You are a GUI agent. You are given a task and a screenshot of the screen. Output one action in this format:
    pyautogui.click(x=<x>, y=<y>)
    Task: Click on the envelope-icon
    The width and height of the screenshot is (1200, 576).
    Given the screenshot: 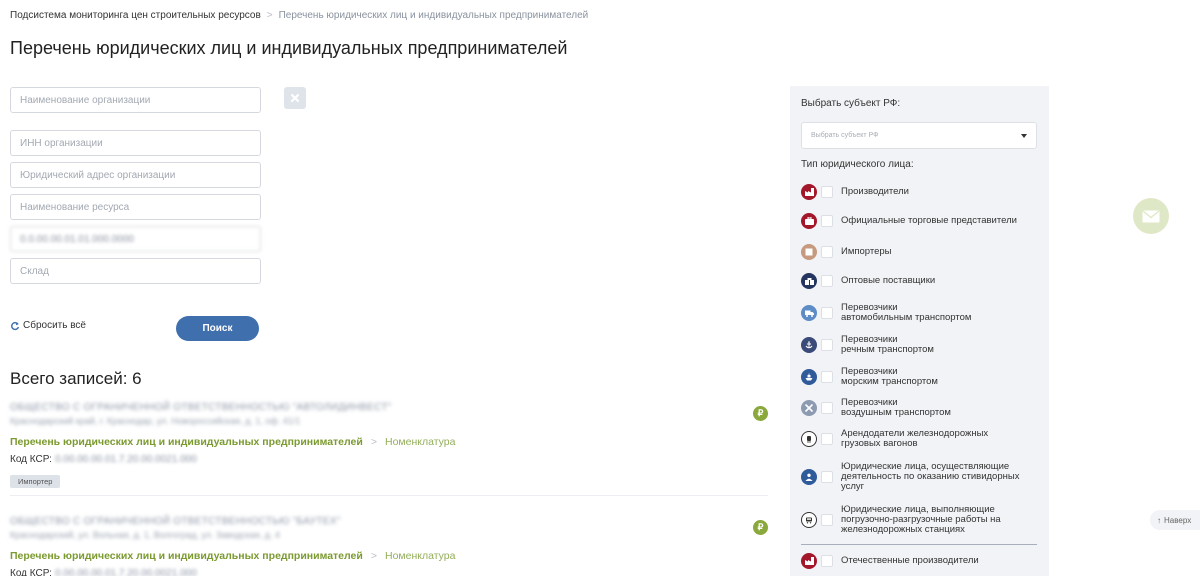 What is the action you would take?
    pyautogui.click(x=1151, y=215)
    